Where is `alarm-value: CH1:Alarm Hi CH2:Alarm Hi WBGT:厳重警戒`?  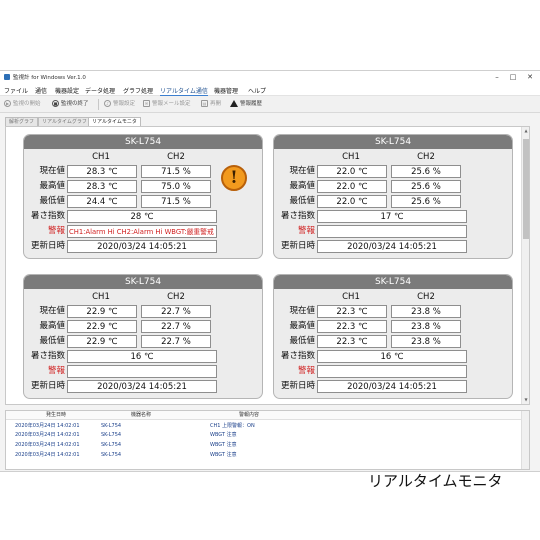
alarm-value: CH1:Alarm Hi CH2:Alarm Hi WBGT:厳重警戒 is located at coordinates (142, 231).